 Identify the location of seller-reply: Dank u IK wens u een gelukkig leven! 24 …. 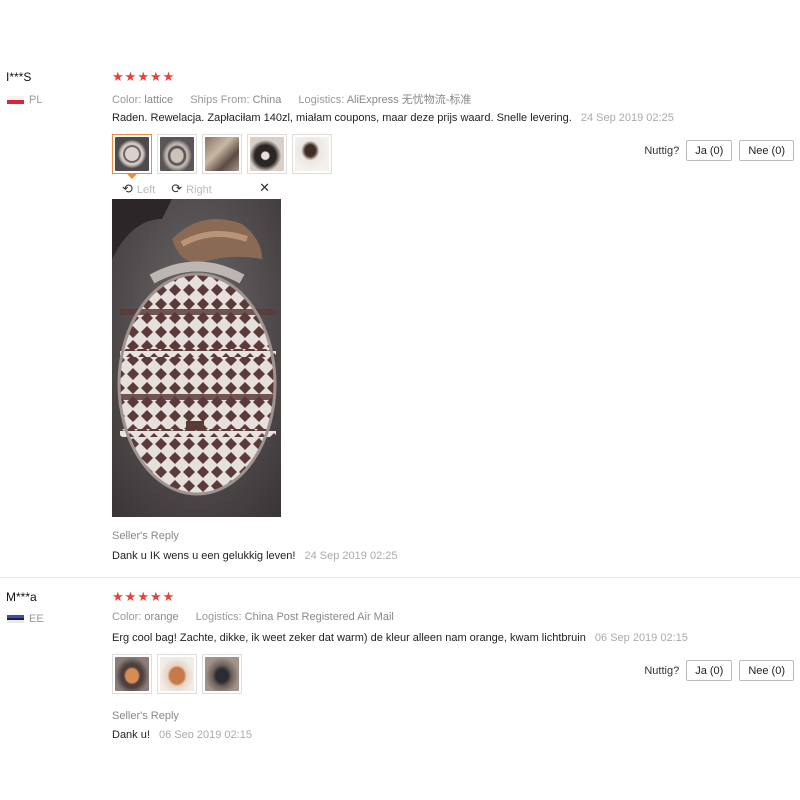
(255, 556).